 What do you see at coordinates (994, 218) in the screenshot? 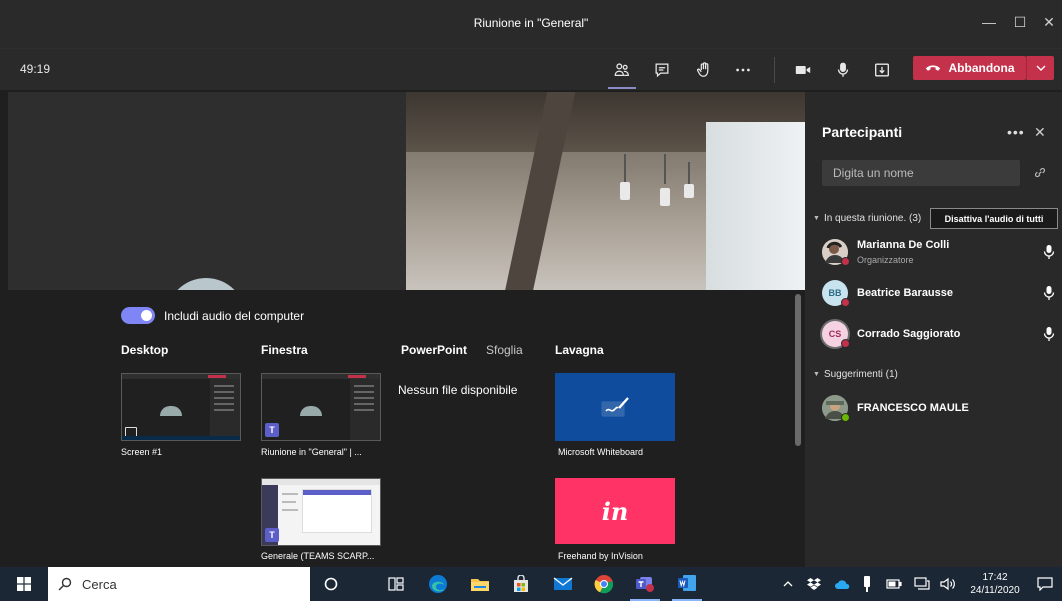
I see `mute-all-button: Disattiva l'audio di tutti` at bounding box center [994, 218].